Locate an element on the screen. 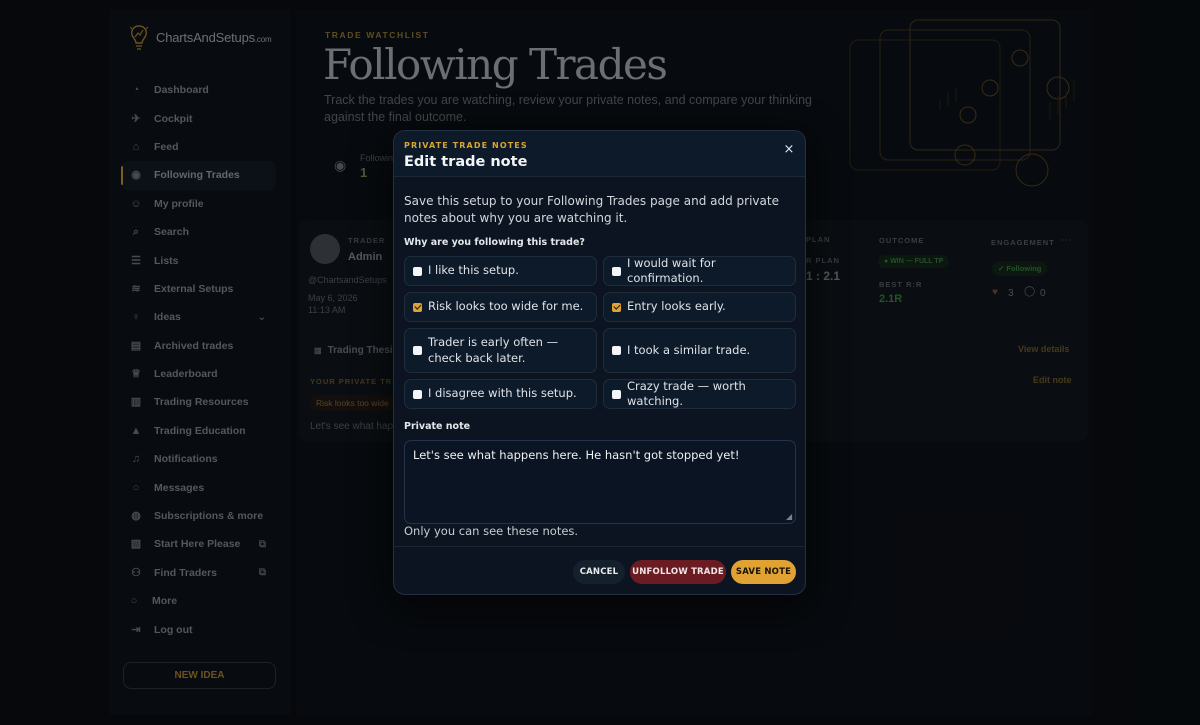 Image resolution: width=1200 pixels, height=725 pixels. reason-option-label: I took a similar trade. is located at coordinates (689, 349).